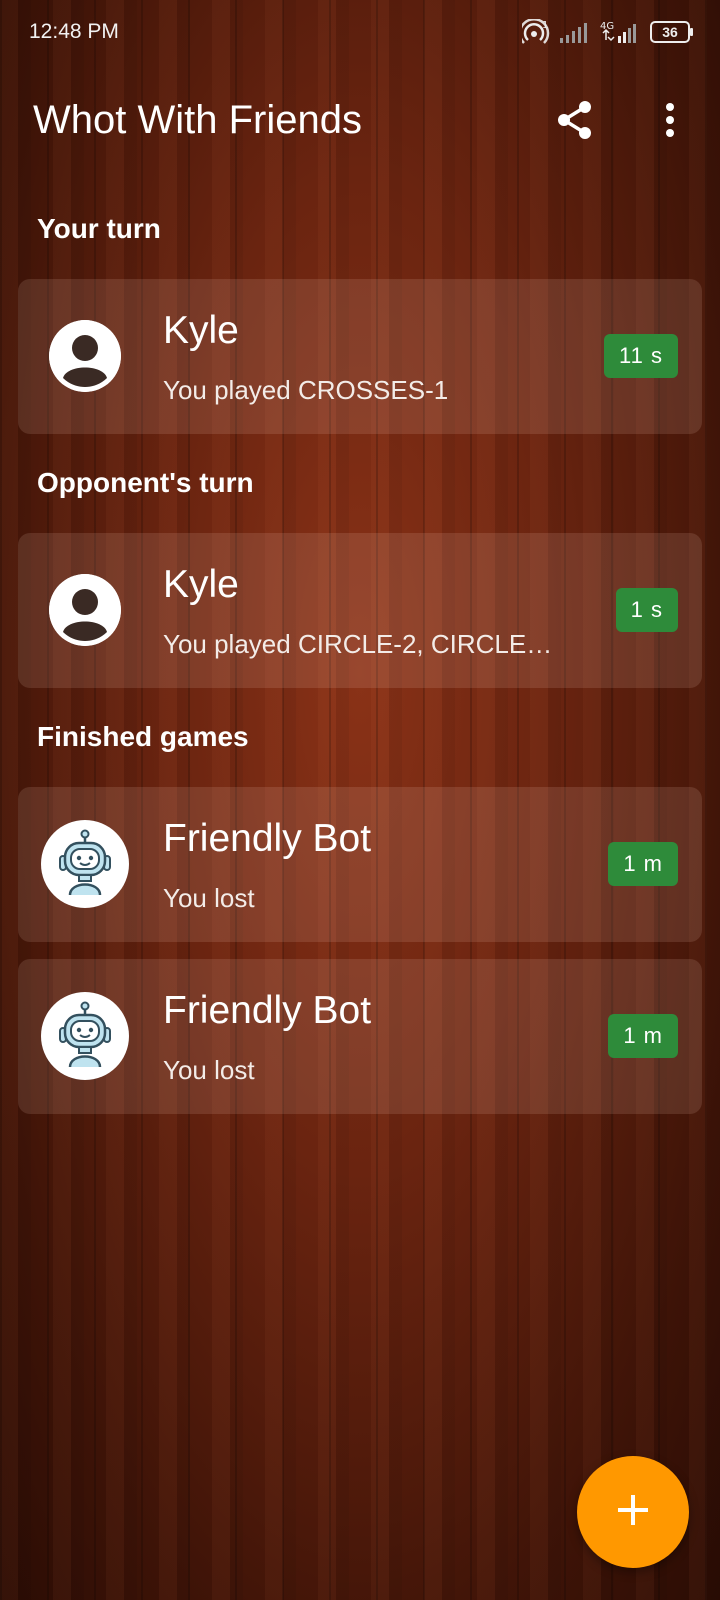 The width and height of the screenshot is (720, 1600). What do you see at coordinates (641, 356) in the screenshot?
I see `time-badge: 11 s` at bounding box center [641, 356].